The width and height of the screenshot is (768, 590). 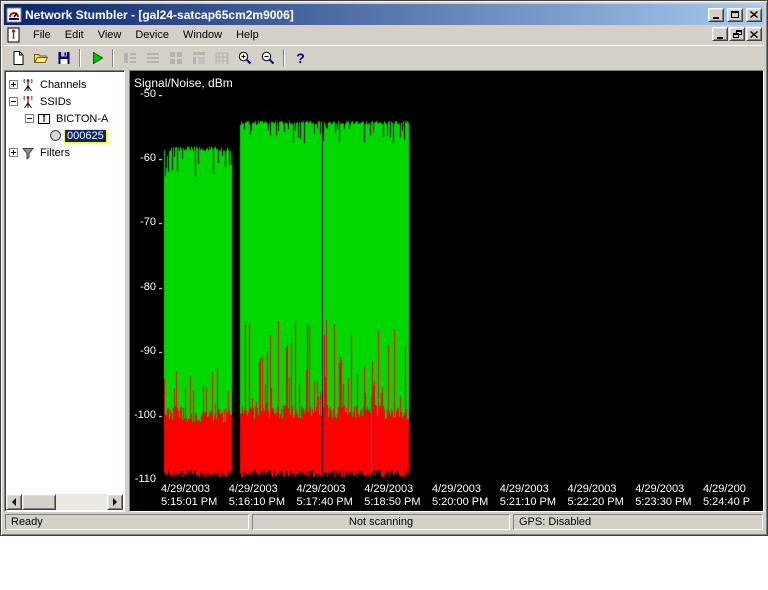 What do you see at coordinates (42, 35) in the screenshot?
I see `menu-file: File` at bounding box center [42, 35].